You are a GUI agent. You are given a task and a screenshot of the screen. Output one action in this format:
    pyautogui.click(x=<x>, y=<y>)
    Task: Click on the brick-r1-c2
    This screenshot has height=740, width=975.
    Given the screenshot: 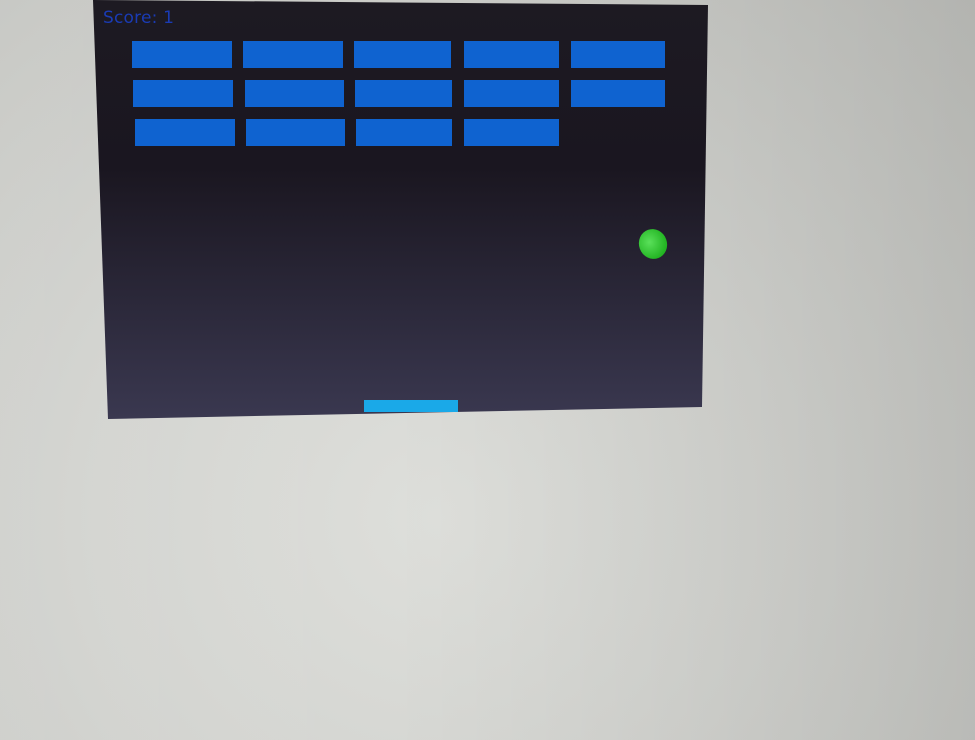 What is the action you would take?
    pyautogui.click(x=293, y=54)
    